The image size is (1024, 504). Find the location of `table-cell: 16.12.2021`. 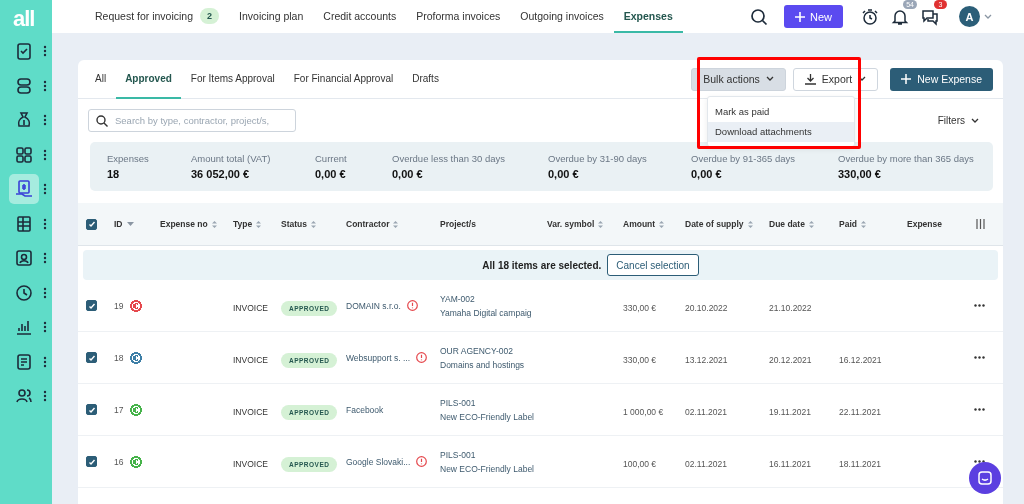

table-cell: 16.12.2021 is located at coordinates (860, 359).